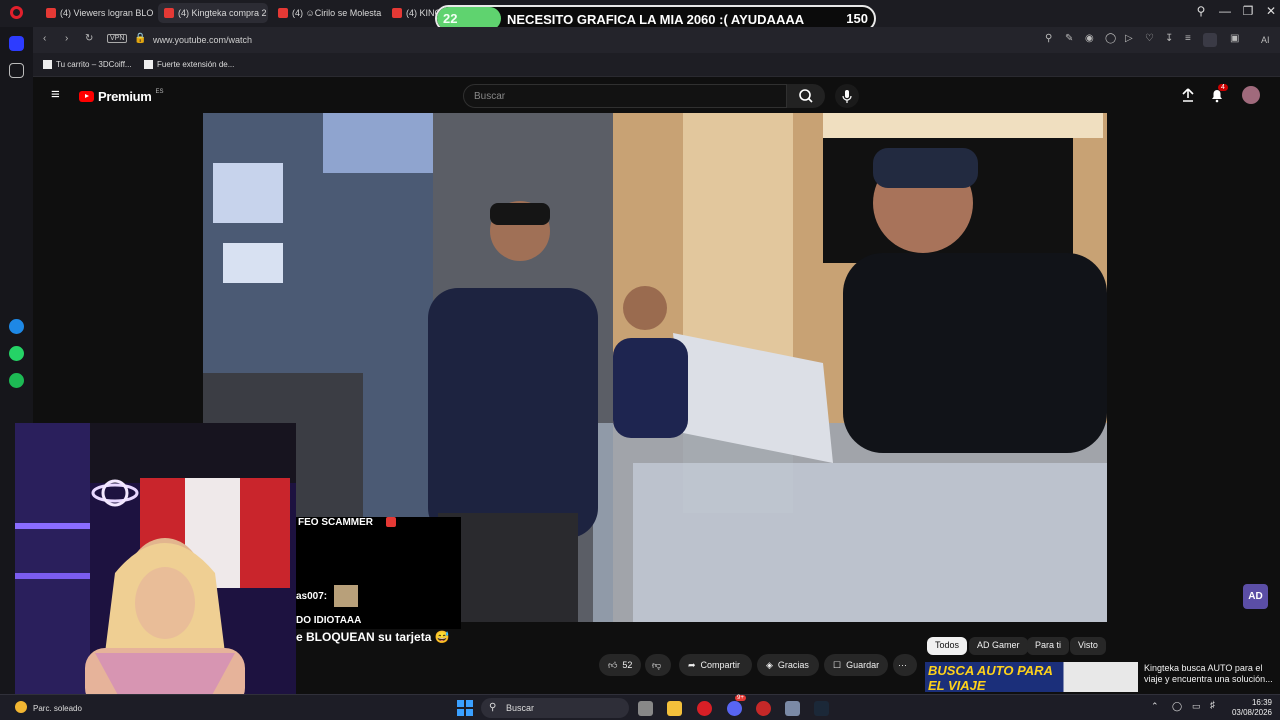 This screenshot has width=1280, height=720. What do you see at coordinates (1218, 94) in the screenshot?
I see `notifications-button: 4` at bounding box center [1218, 94].